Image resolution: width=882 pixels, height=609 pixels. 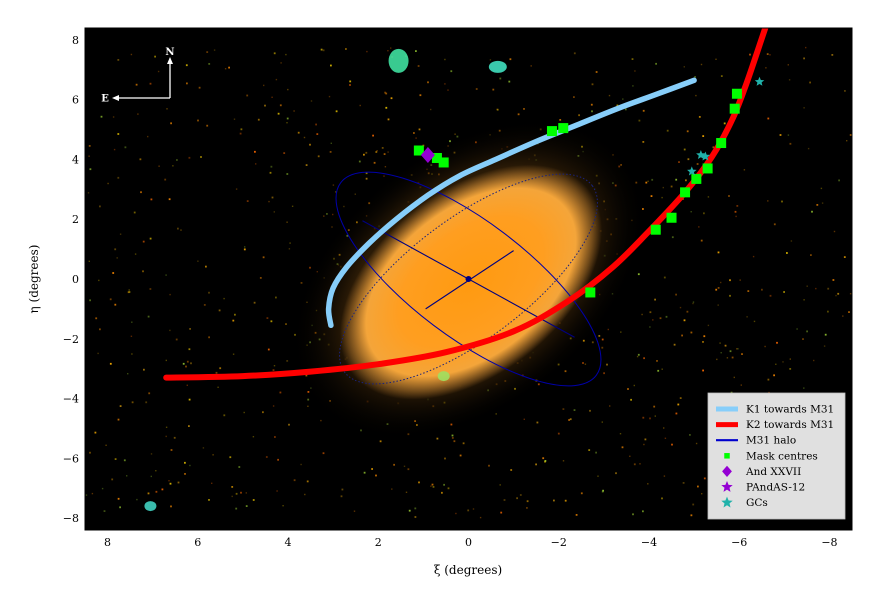 What do you see at coordinates (71, 518) in the screenshot?
I see `y-tick-label: −8` at bounding box center [71, 518].